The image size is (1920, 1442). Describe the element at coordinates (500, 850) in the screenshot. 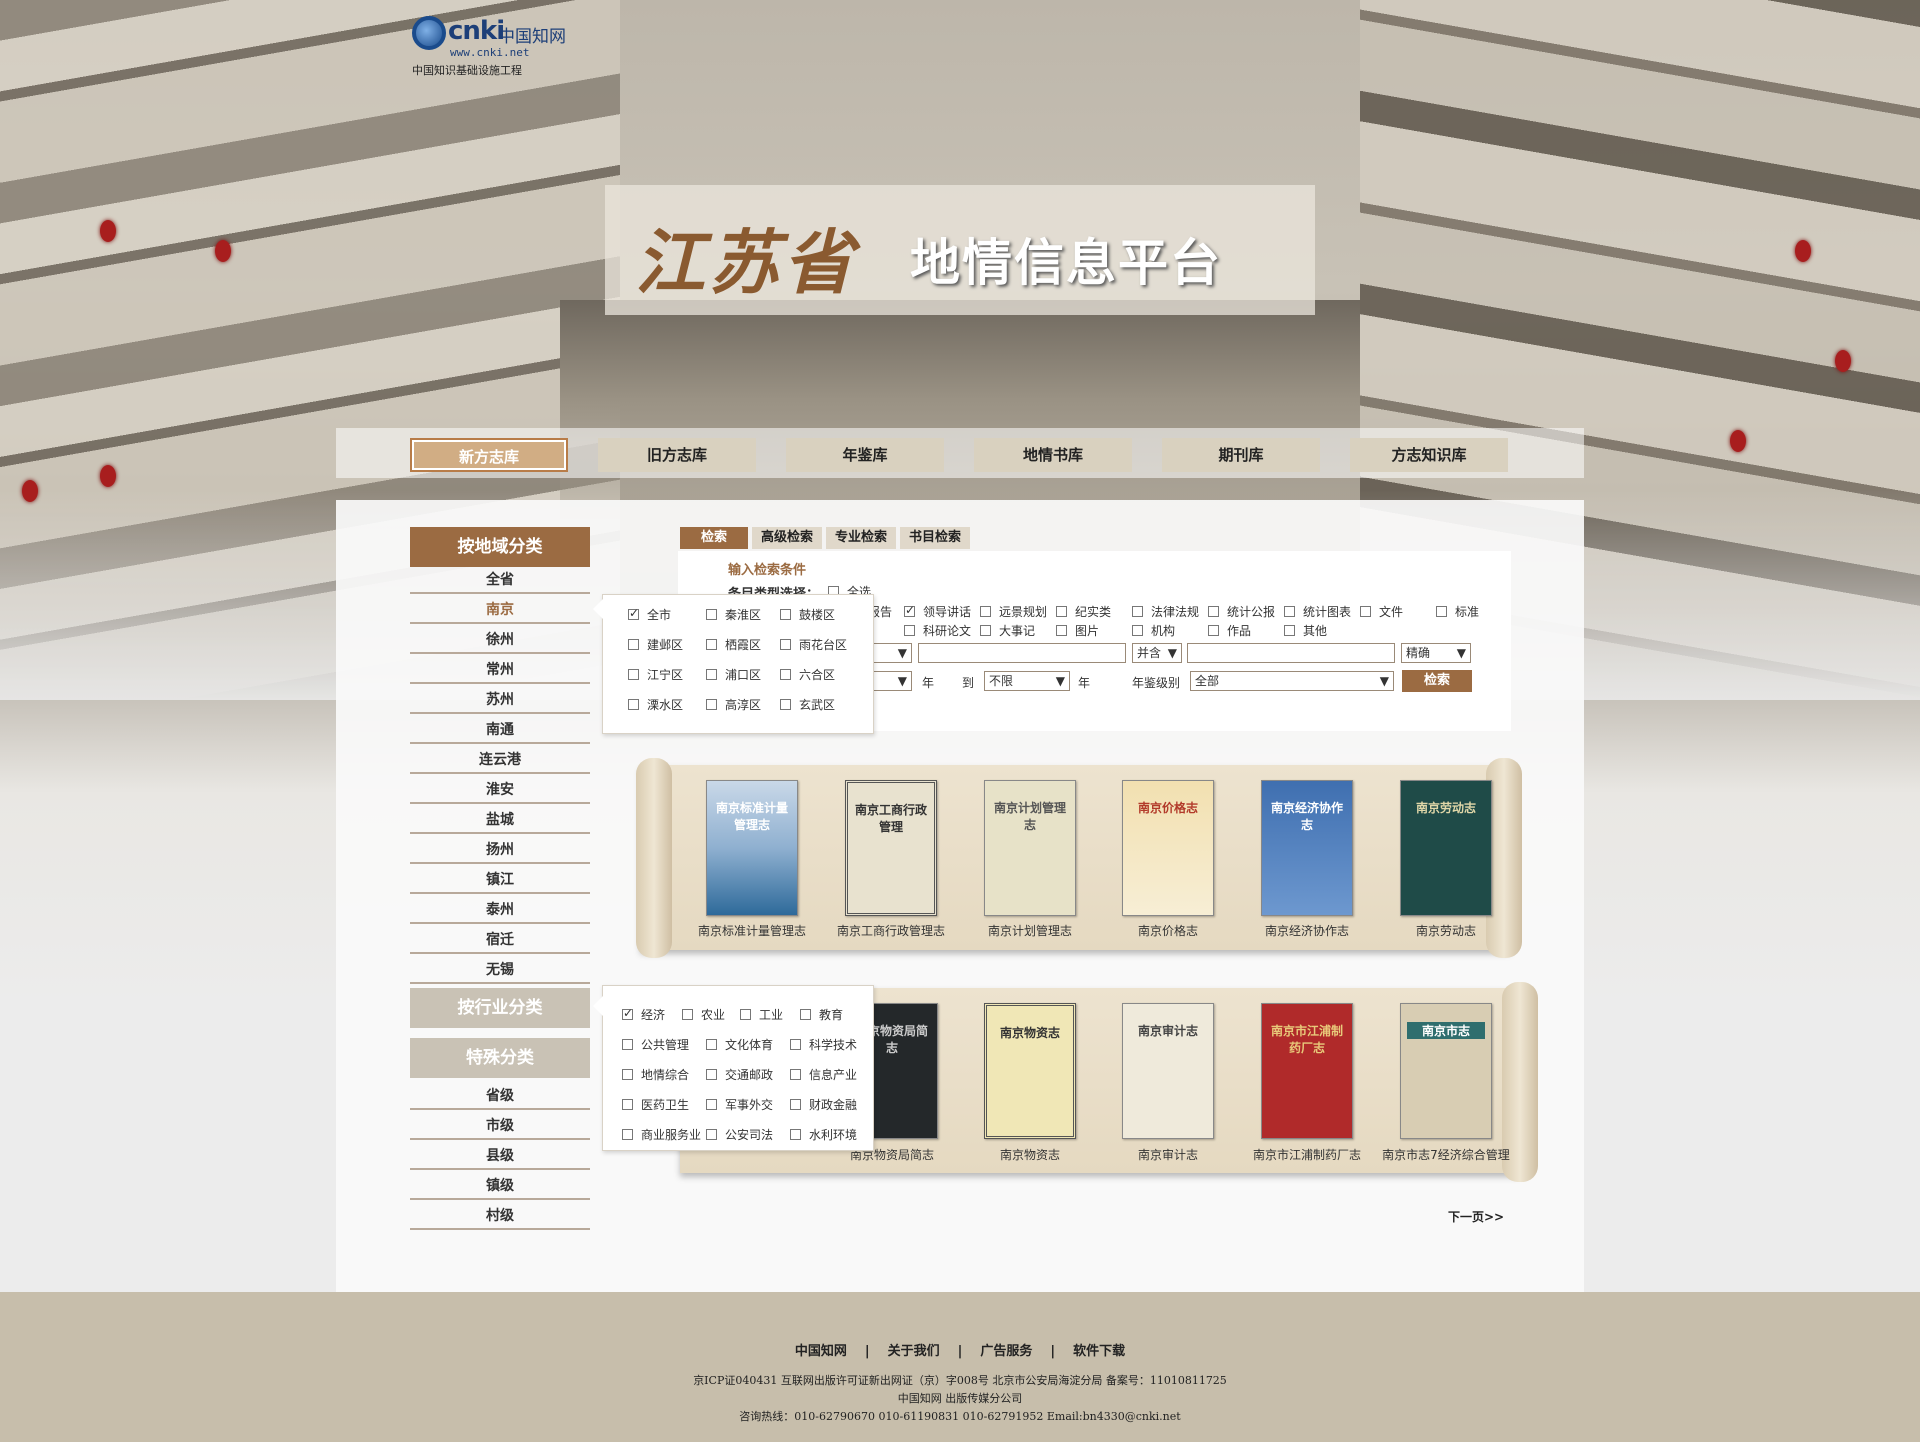

I see `sidebar-item-region: 扬州` at that location.